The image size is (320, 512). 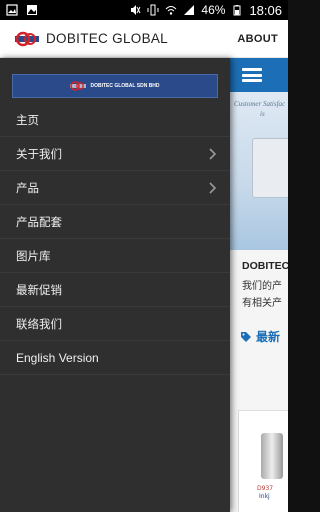 What do you see at coordinates (272, 456) in the screenshot?
I see `product-image` at bounding box center [272, 456].